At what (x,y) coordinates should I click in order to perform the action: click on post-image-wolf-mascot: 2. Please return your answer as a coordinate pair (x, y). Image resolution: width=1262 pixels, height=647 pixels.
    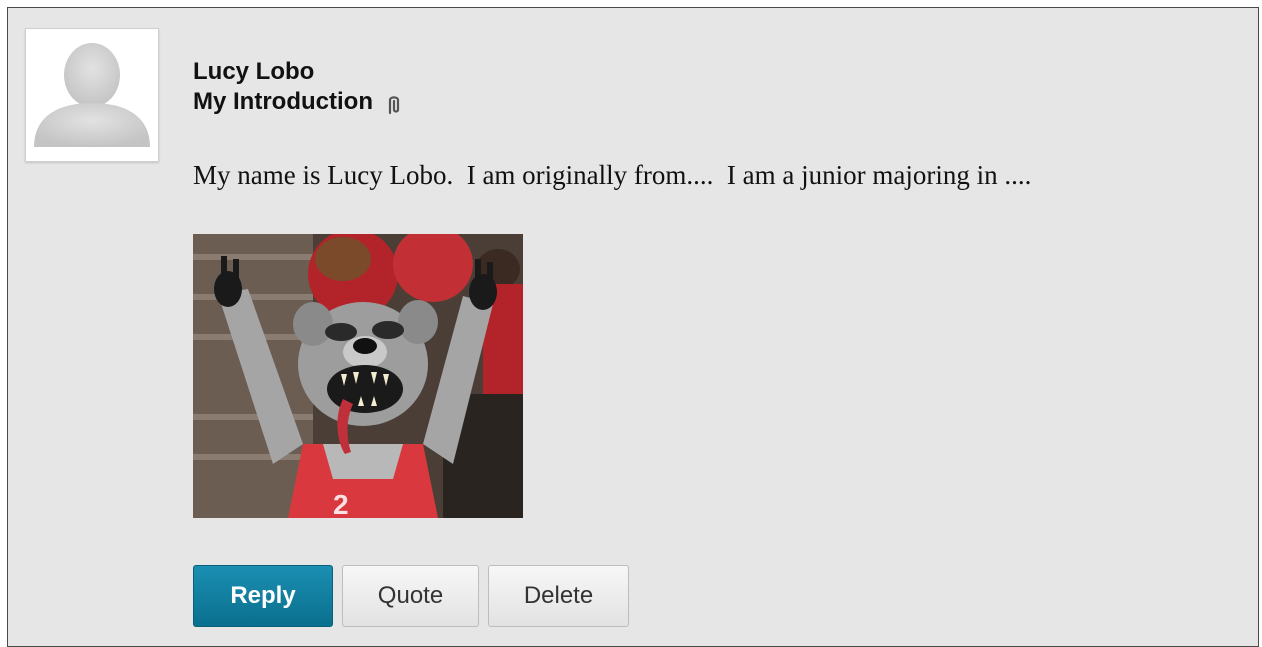
    Looking at the image, I should click on (358, 376).